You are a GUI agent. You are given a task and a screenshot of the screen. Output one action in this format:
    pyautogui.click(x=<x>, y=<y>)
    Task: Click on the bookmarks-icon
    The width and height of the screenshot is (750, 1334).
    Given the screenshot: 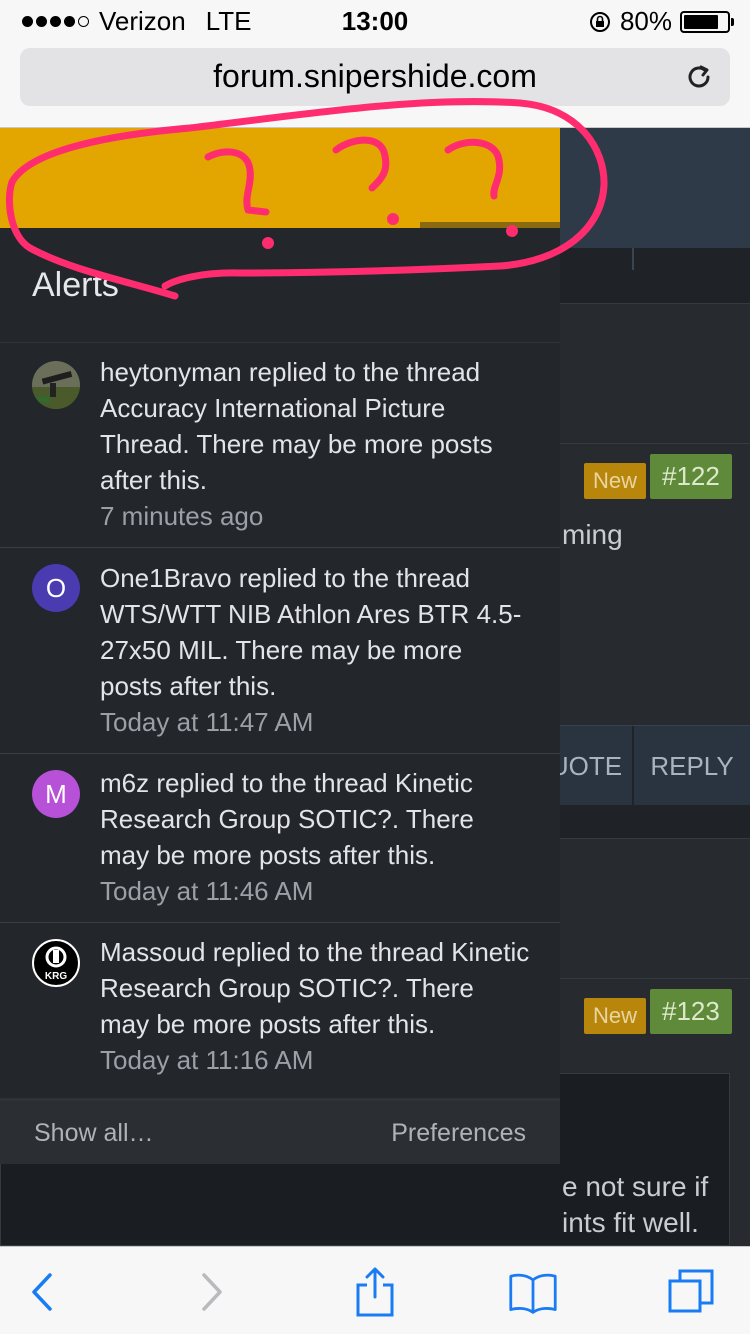 What is the action you would take?
    pyautogui.click(x=533, y=1292)
    